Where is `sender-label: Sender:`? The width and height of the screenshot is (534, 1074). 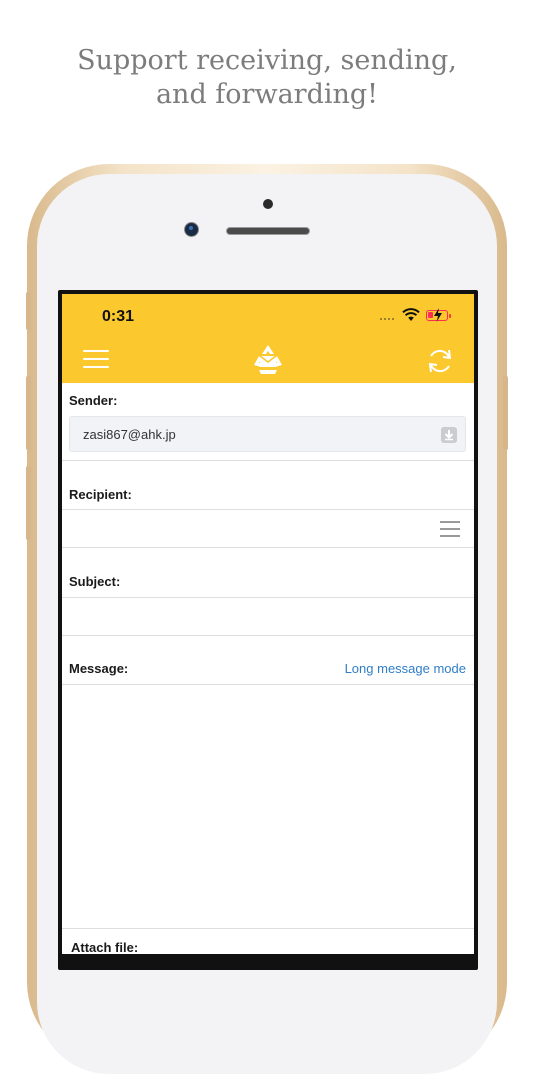 sender-label: Sender: is located at coordinates (93, 400).